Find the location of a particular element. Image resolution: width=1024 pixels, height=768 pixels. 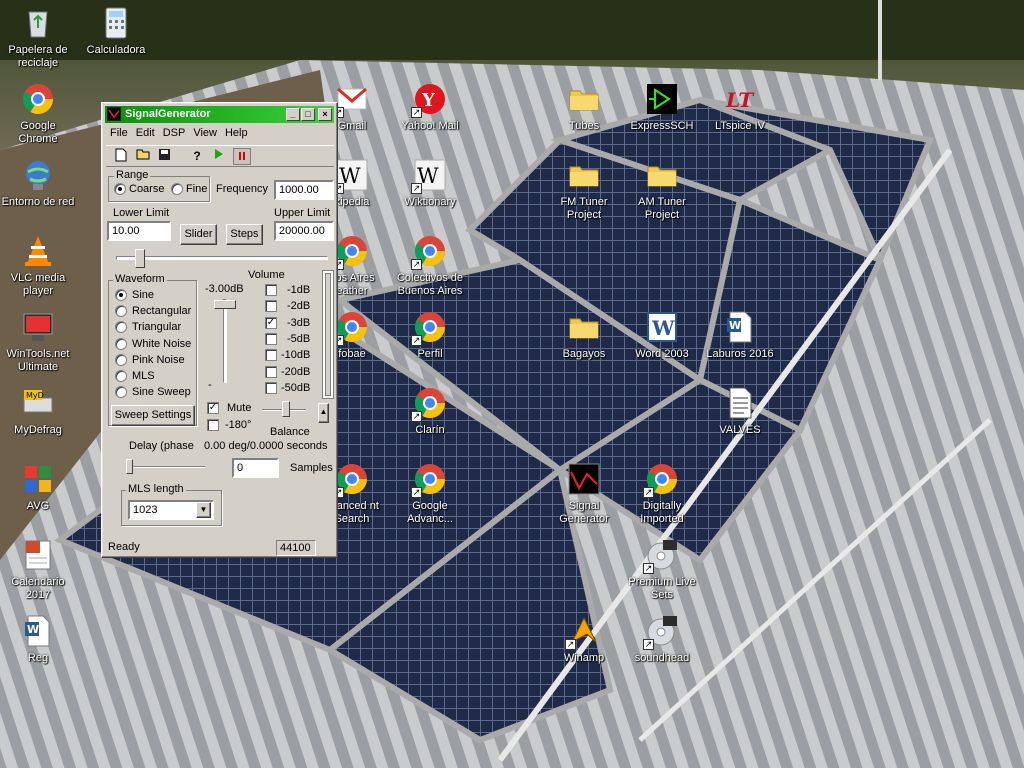

desktop-icon-label: AM Tuner Project is located at coordinates (662, 208).